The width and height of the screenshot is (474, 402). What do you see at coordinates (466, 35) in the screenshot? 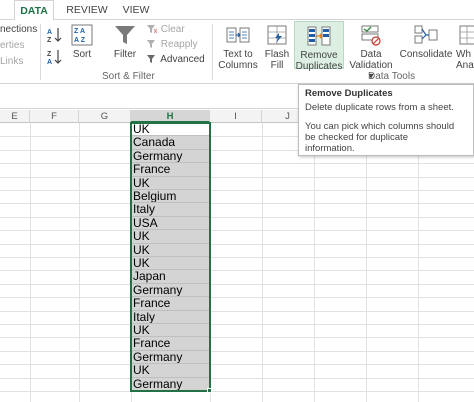
I see `what-if-analysis-icon` at bounding box center [466, 35].